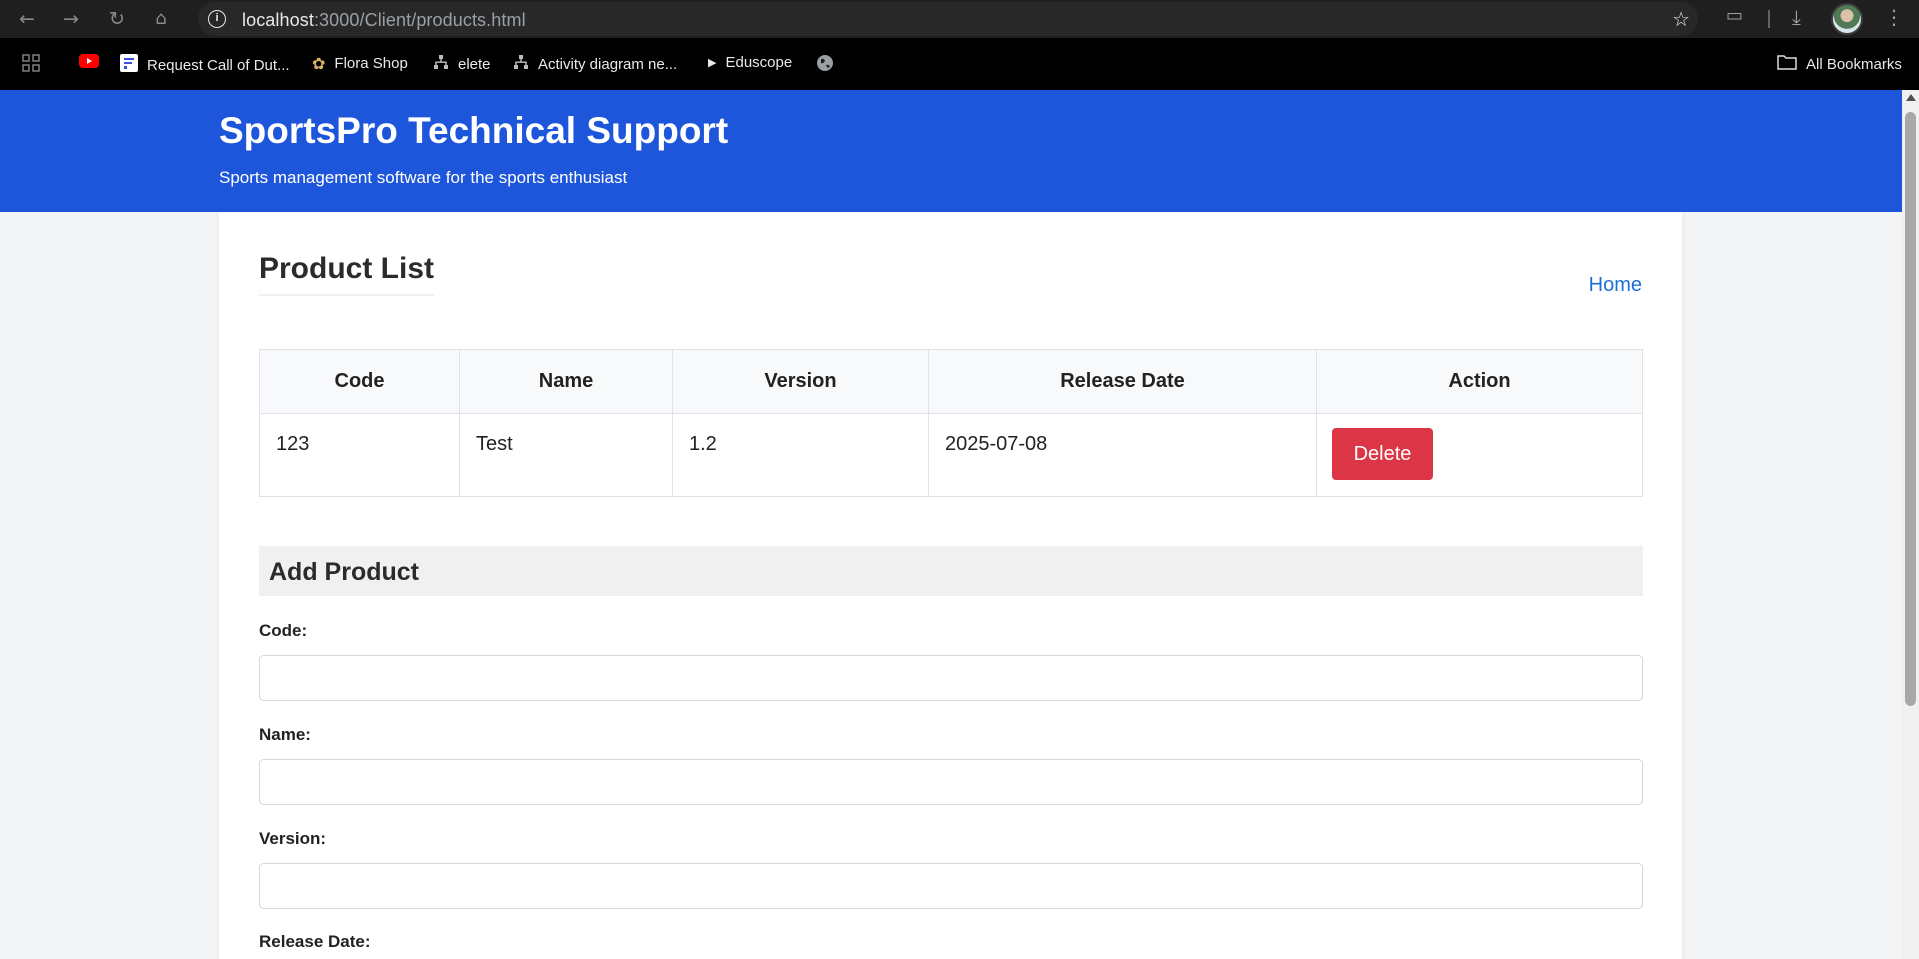  What do you see at coordinates (948, 19) in the screenshot?
I see `address-bar: i localhost:3000/Client/products.html ☆` at bounding box center [948, 19].